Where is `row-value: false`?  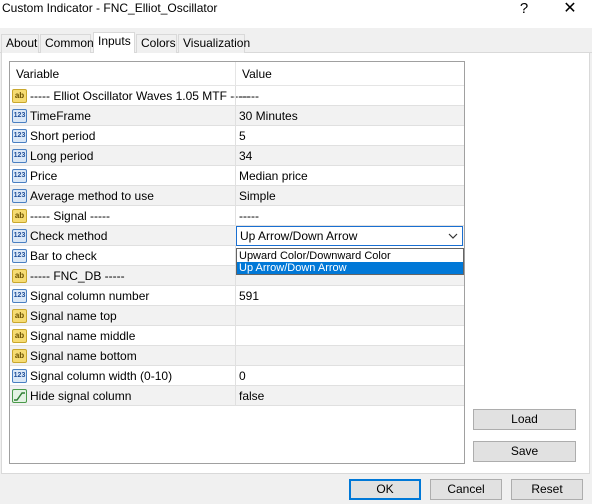
row-value: false is located at coordinates (251, 396).